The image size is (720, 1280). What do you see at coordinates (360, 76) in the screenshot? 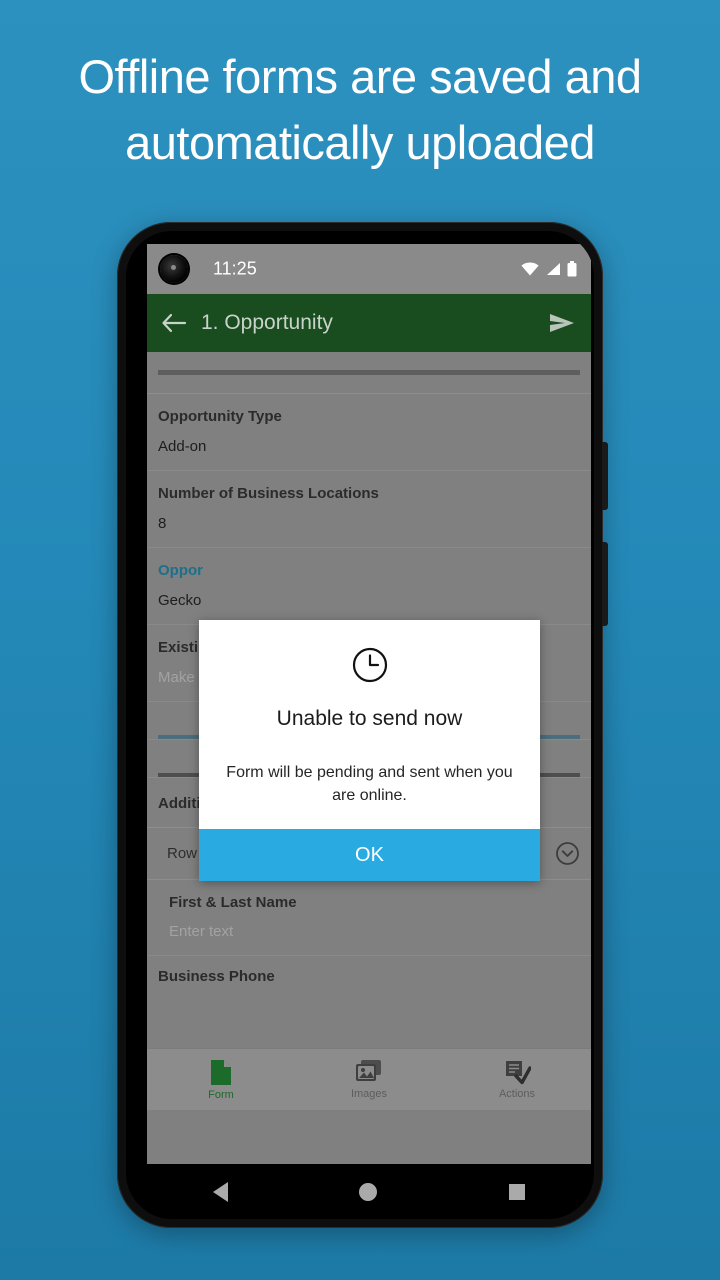
I see `headline-line-1: Offline forms are saved and` at bounding box center [360, 76].